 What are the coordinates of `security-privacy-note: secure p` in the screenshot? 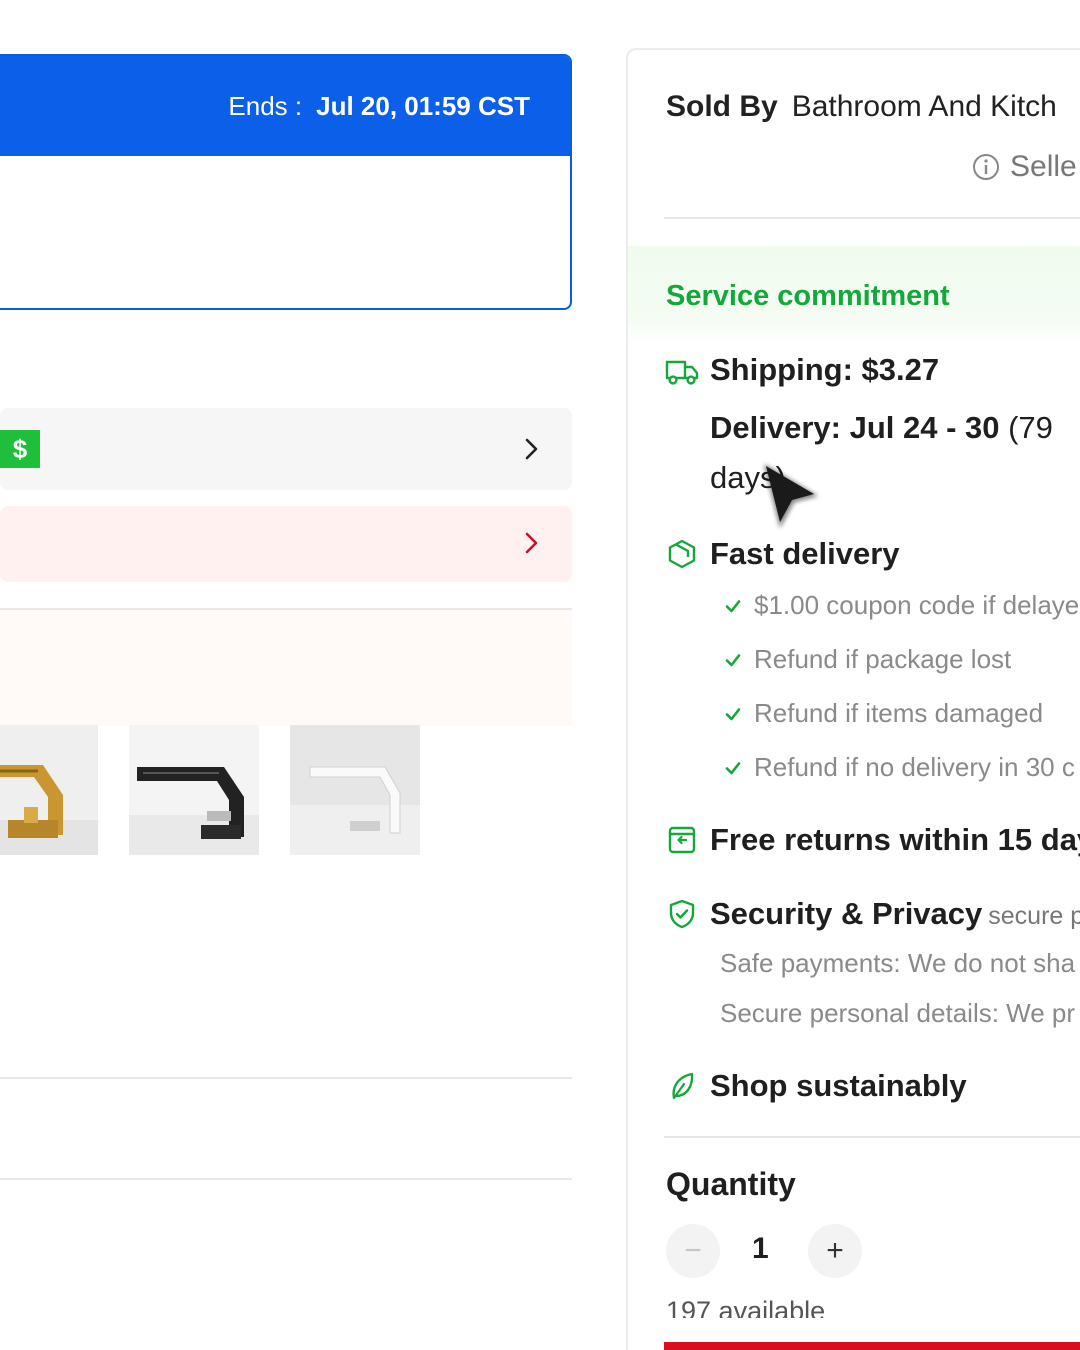 It's located at (1034, 916).